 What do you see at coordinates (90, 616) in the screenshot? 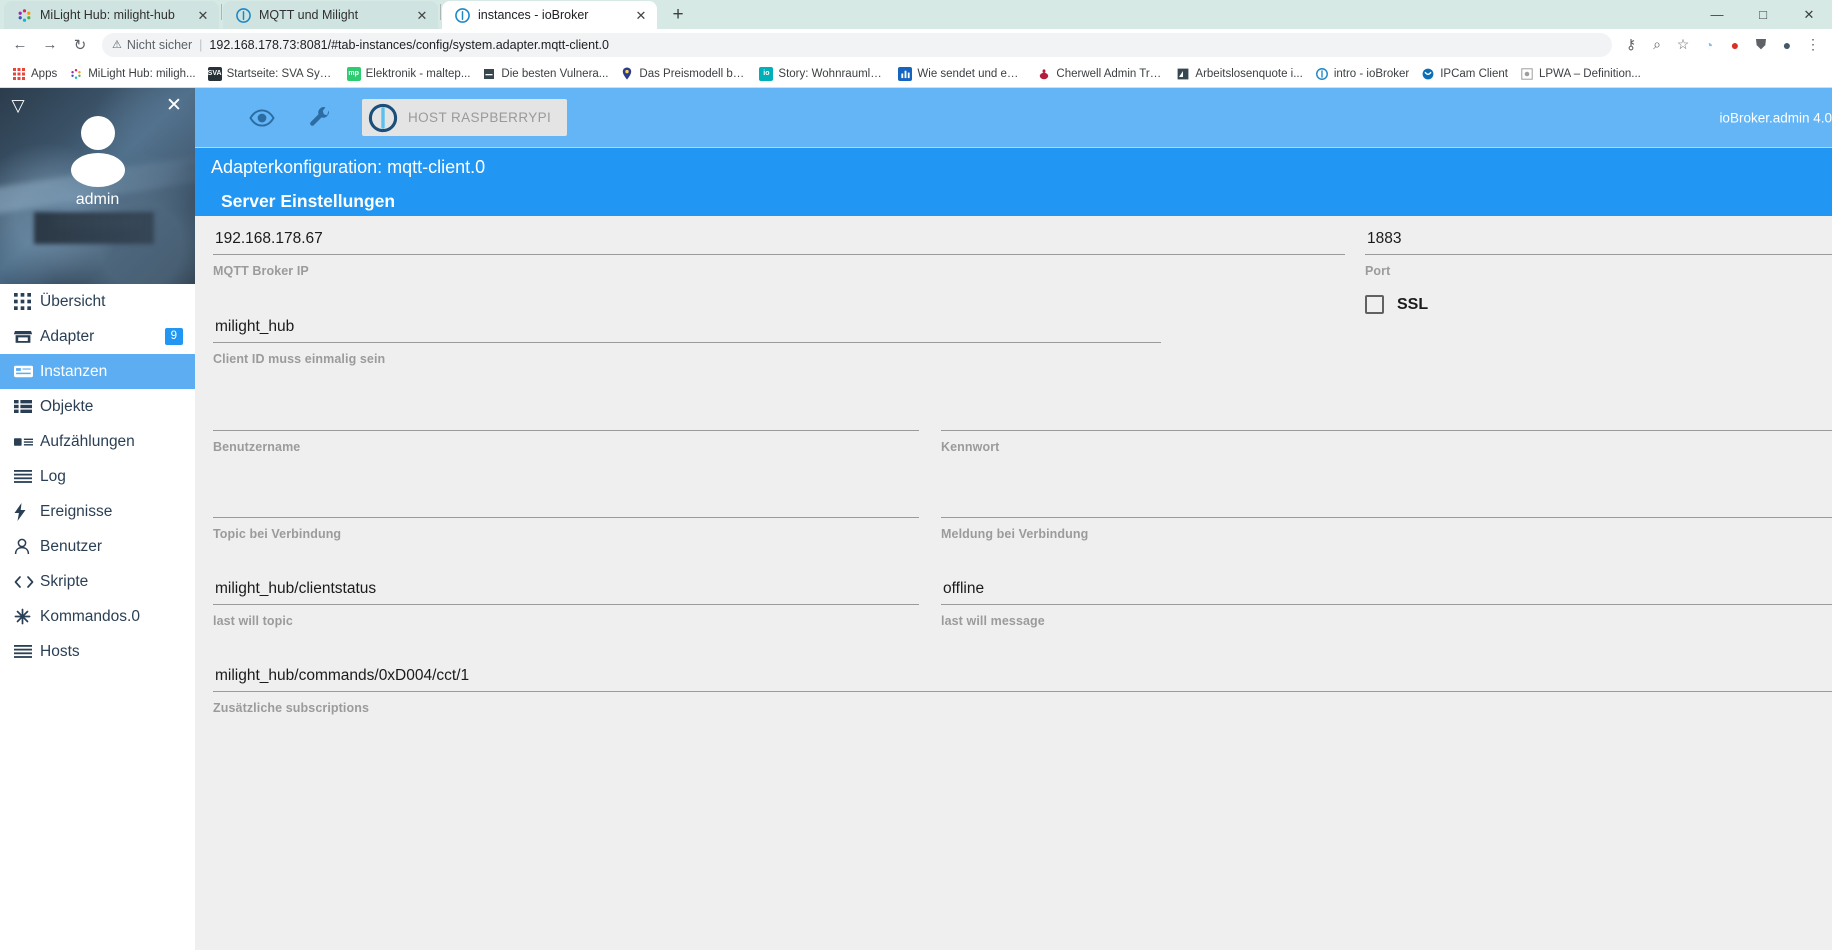
I see `sidebar-item-label: Kommandos.0` at bounding box center [90, 616].